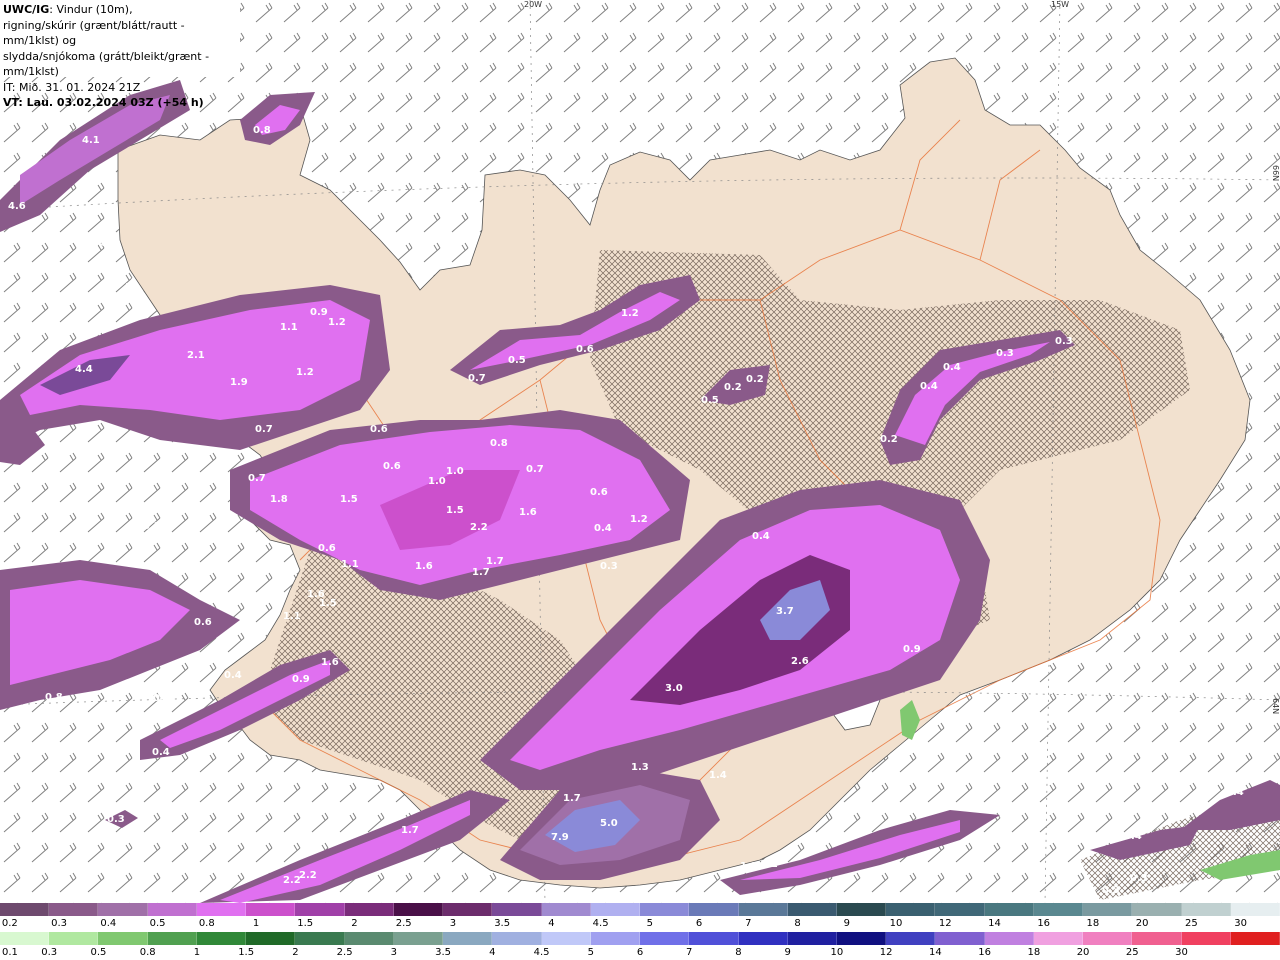 This screenshot has height=960, width=1280. What do you see at coordinates (785, 611) in the screenshot?
I see `map-value: 3.7` at bounding box center [785, 611].